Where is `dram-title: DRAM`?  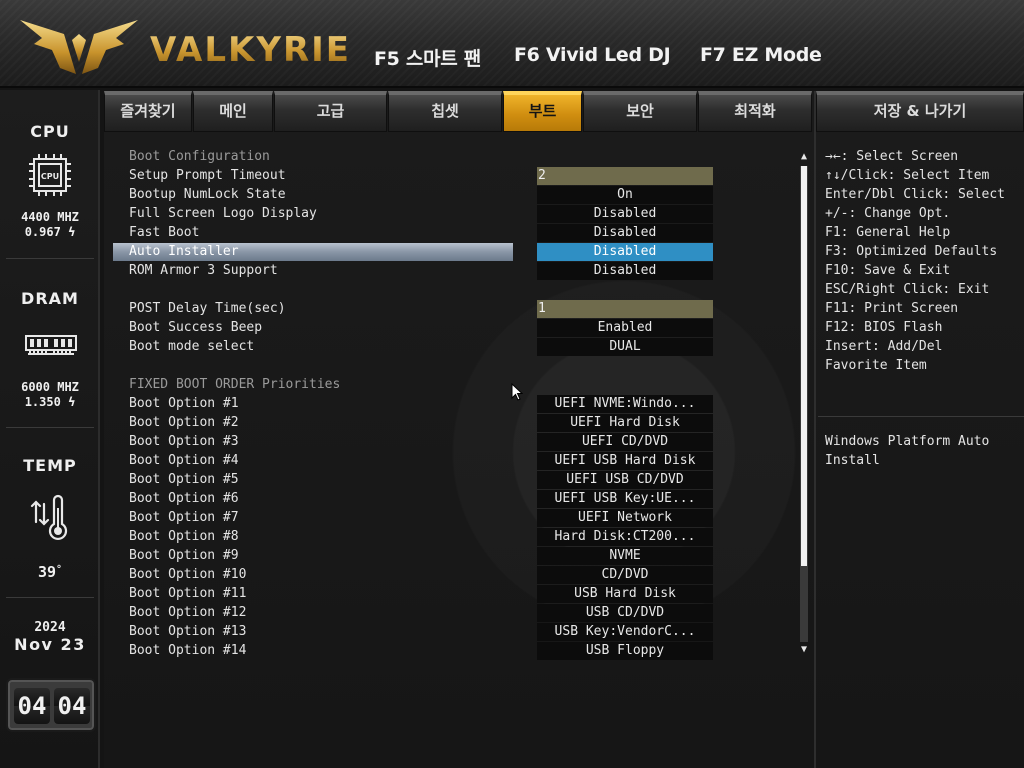
dram-title: DRAM is located at coordinates (50, 298).